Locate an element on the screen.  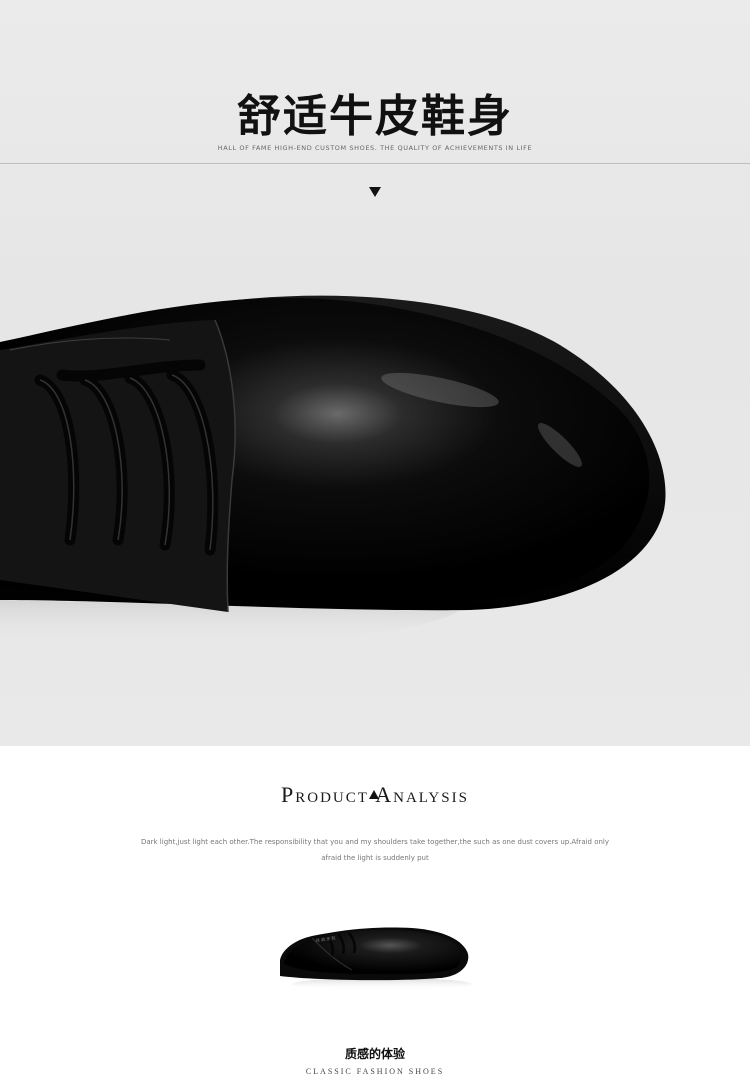
product-shoe-image: 经 典 黑 鞋 is located at coordinates (376, 958).